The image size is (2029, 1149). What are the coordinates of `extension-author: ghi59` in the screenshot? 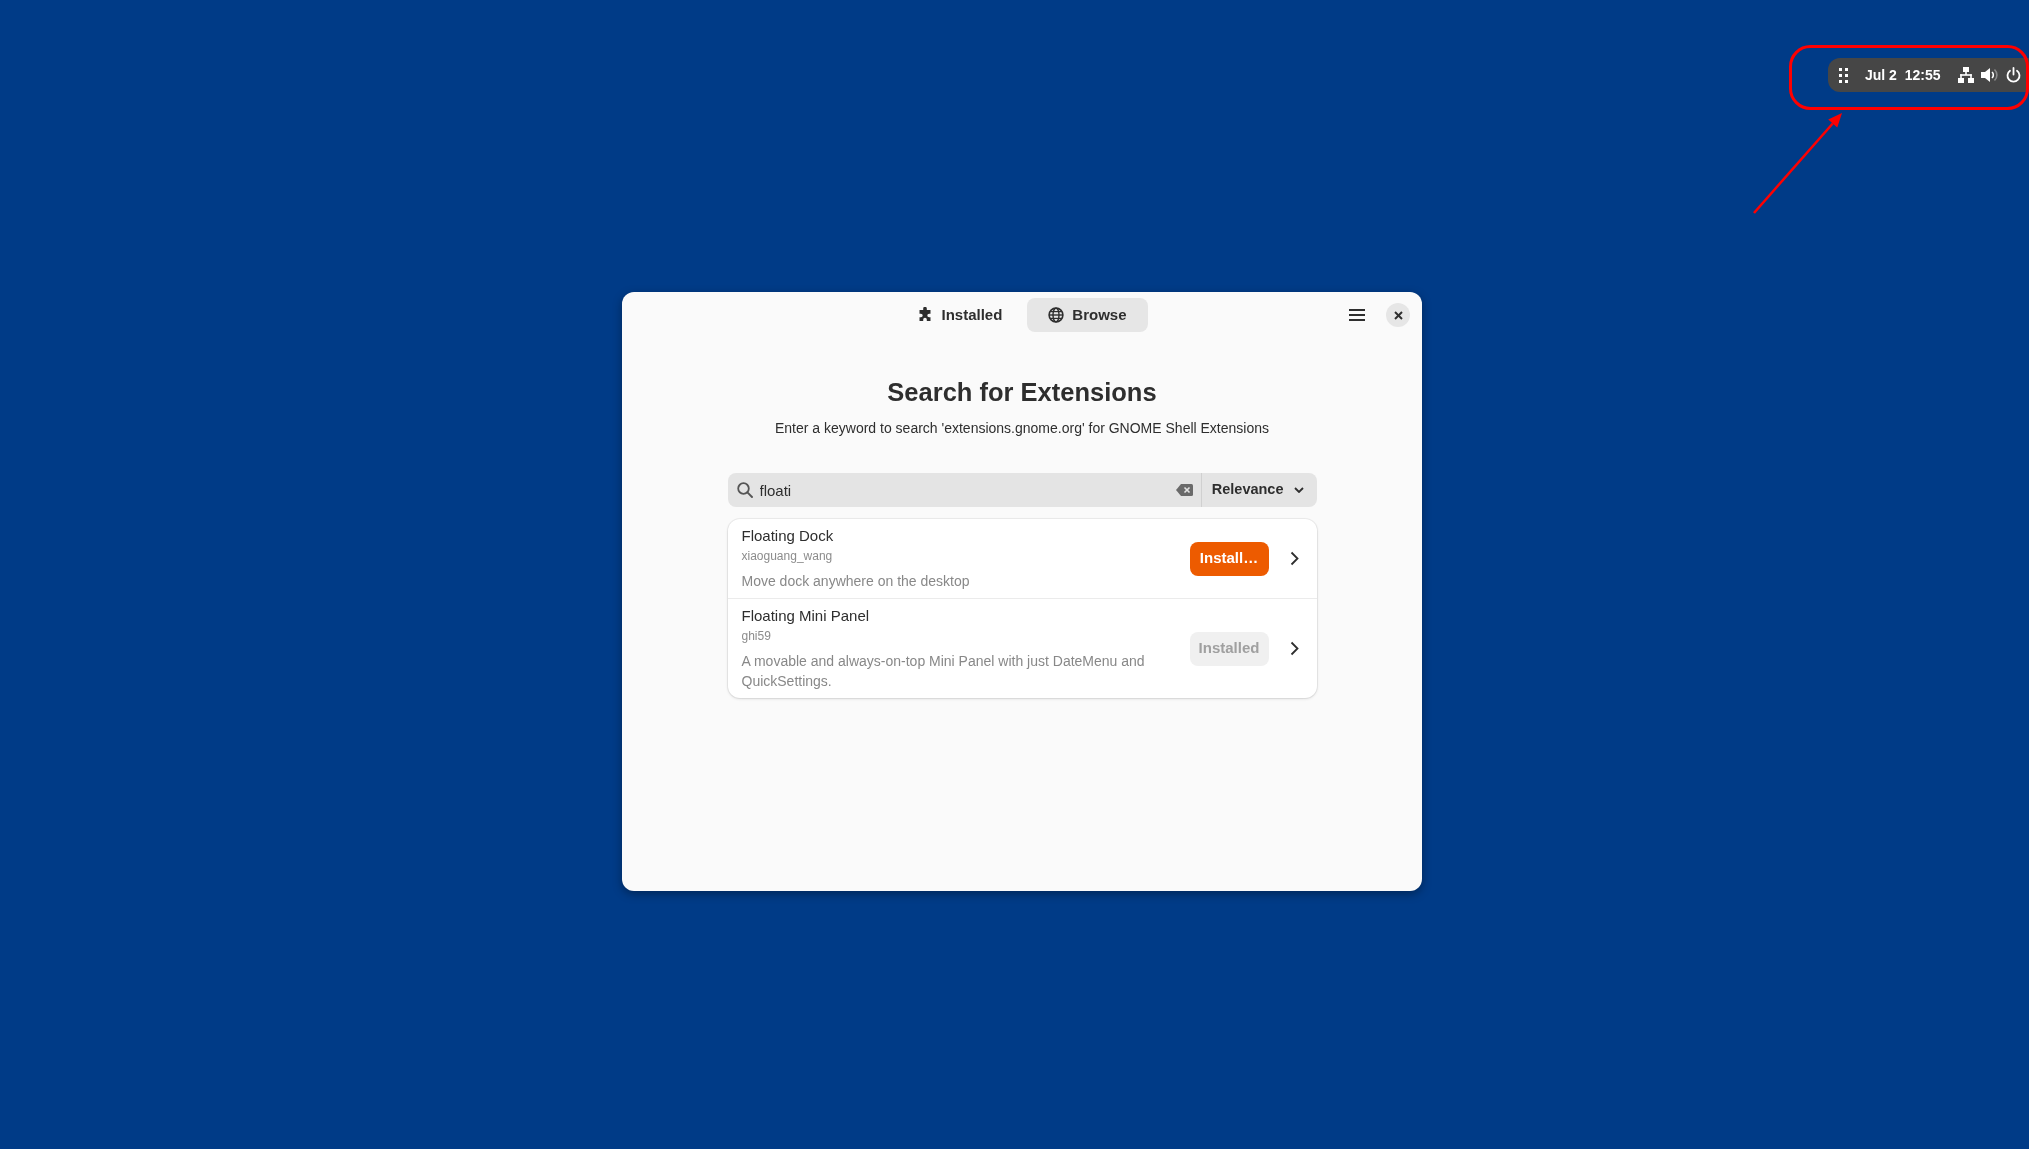 It's located at (756, 636).